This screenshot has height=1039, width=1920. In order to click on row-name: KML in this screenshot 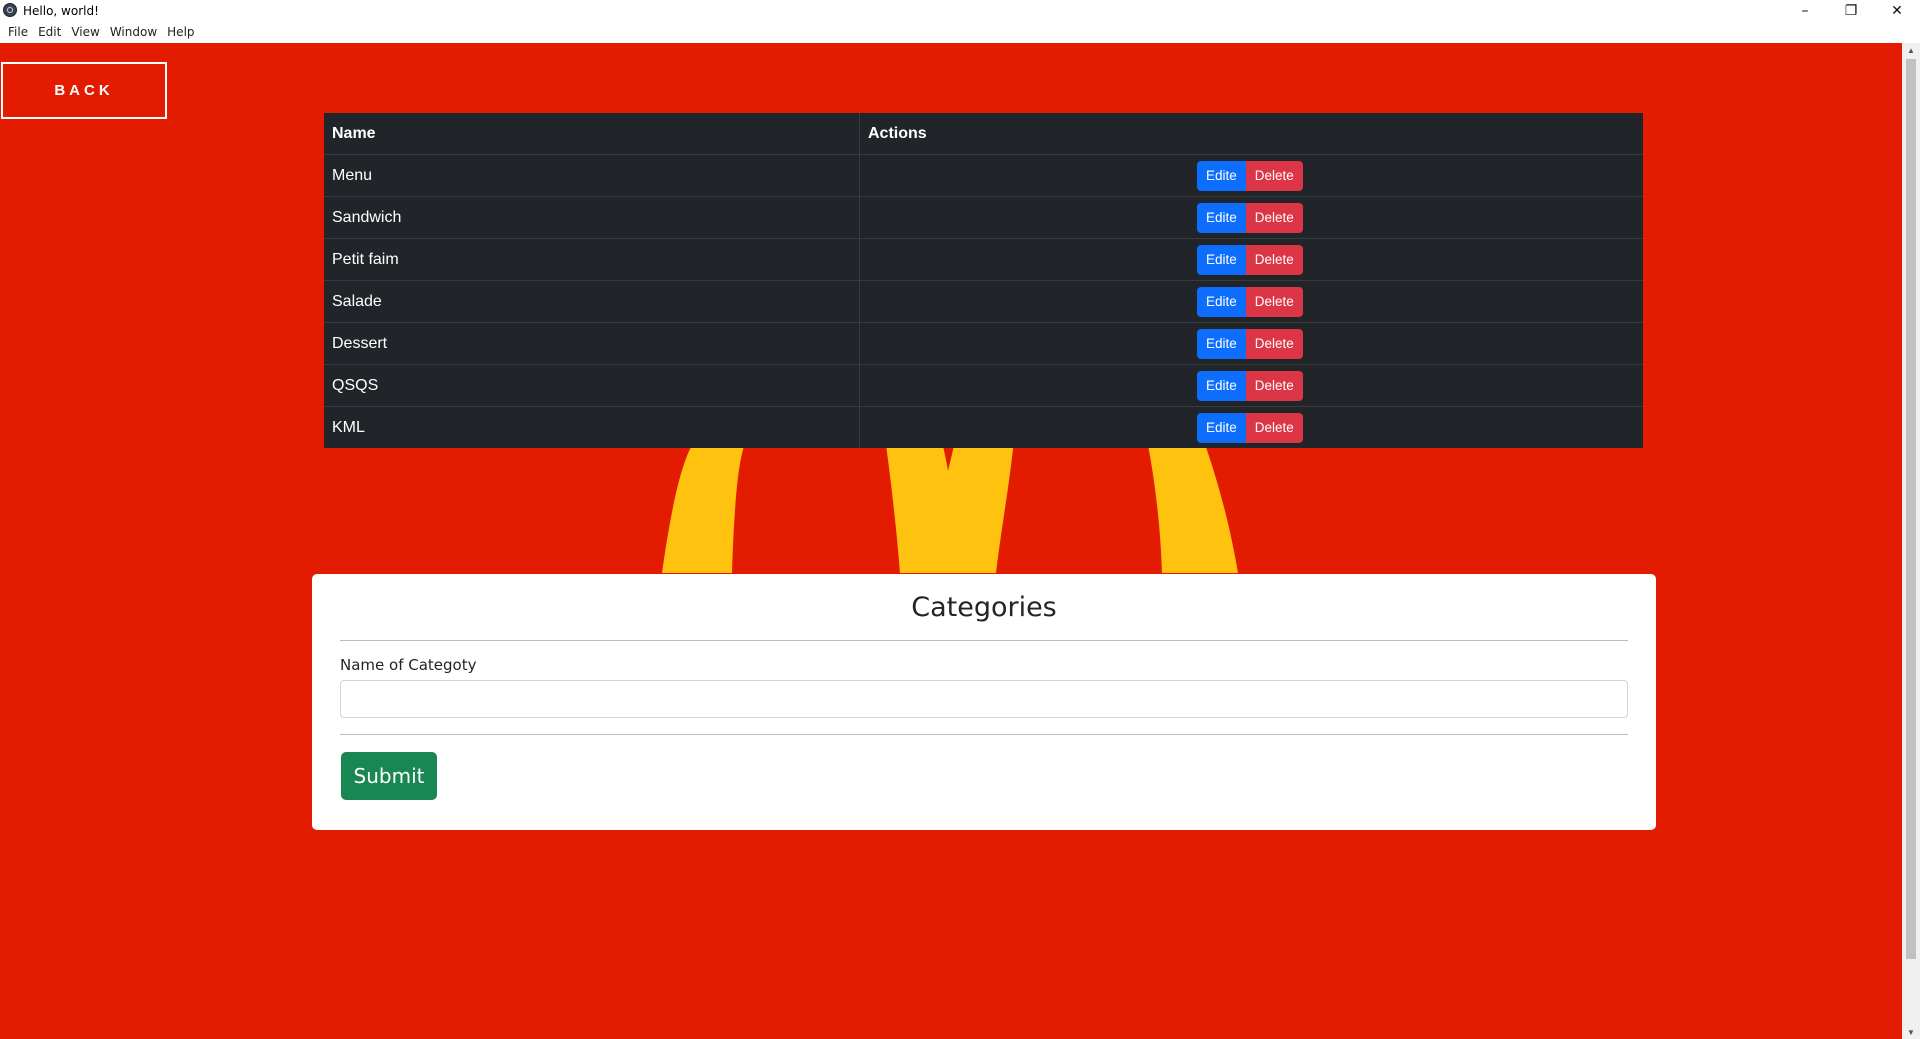, I will do `click(592, 427)`.